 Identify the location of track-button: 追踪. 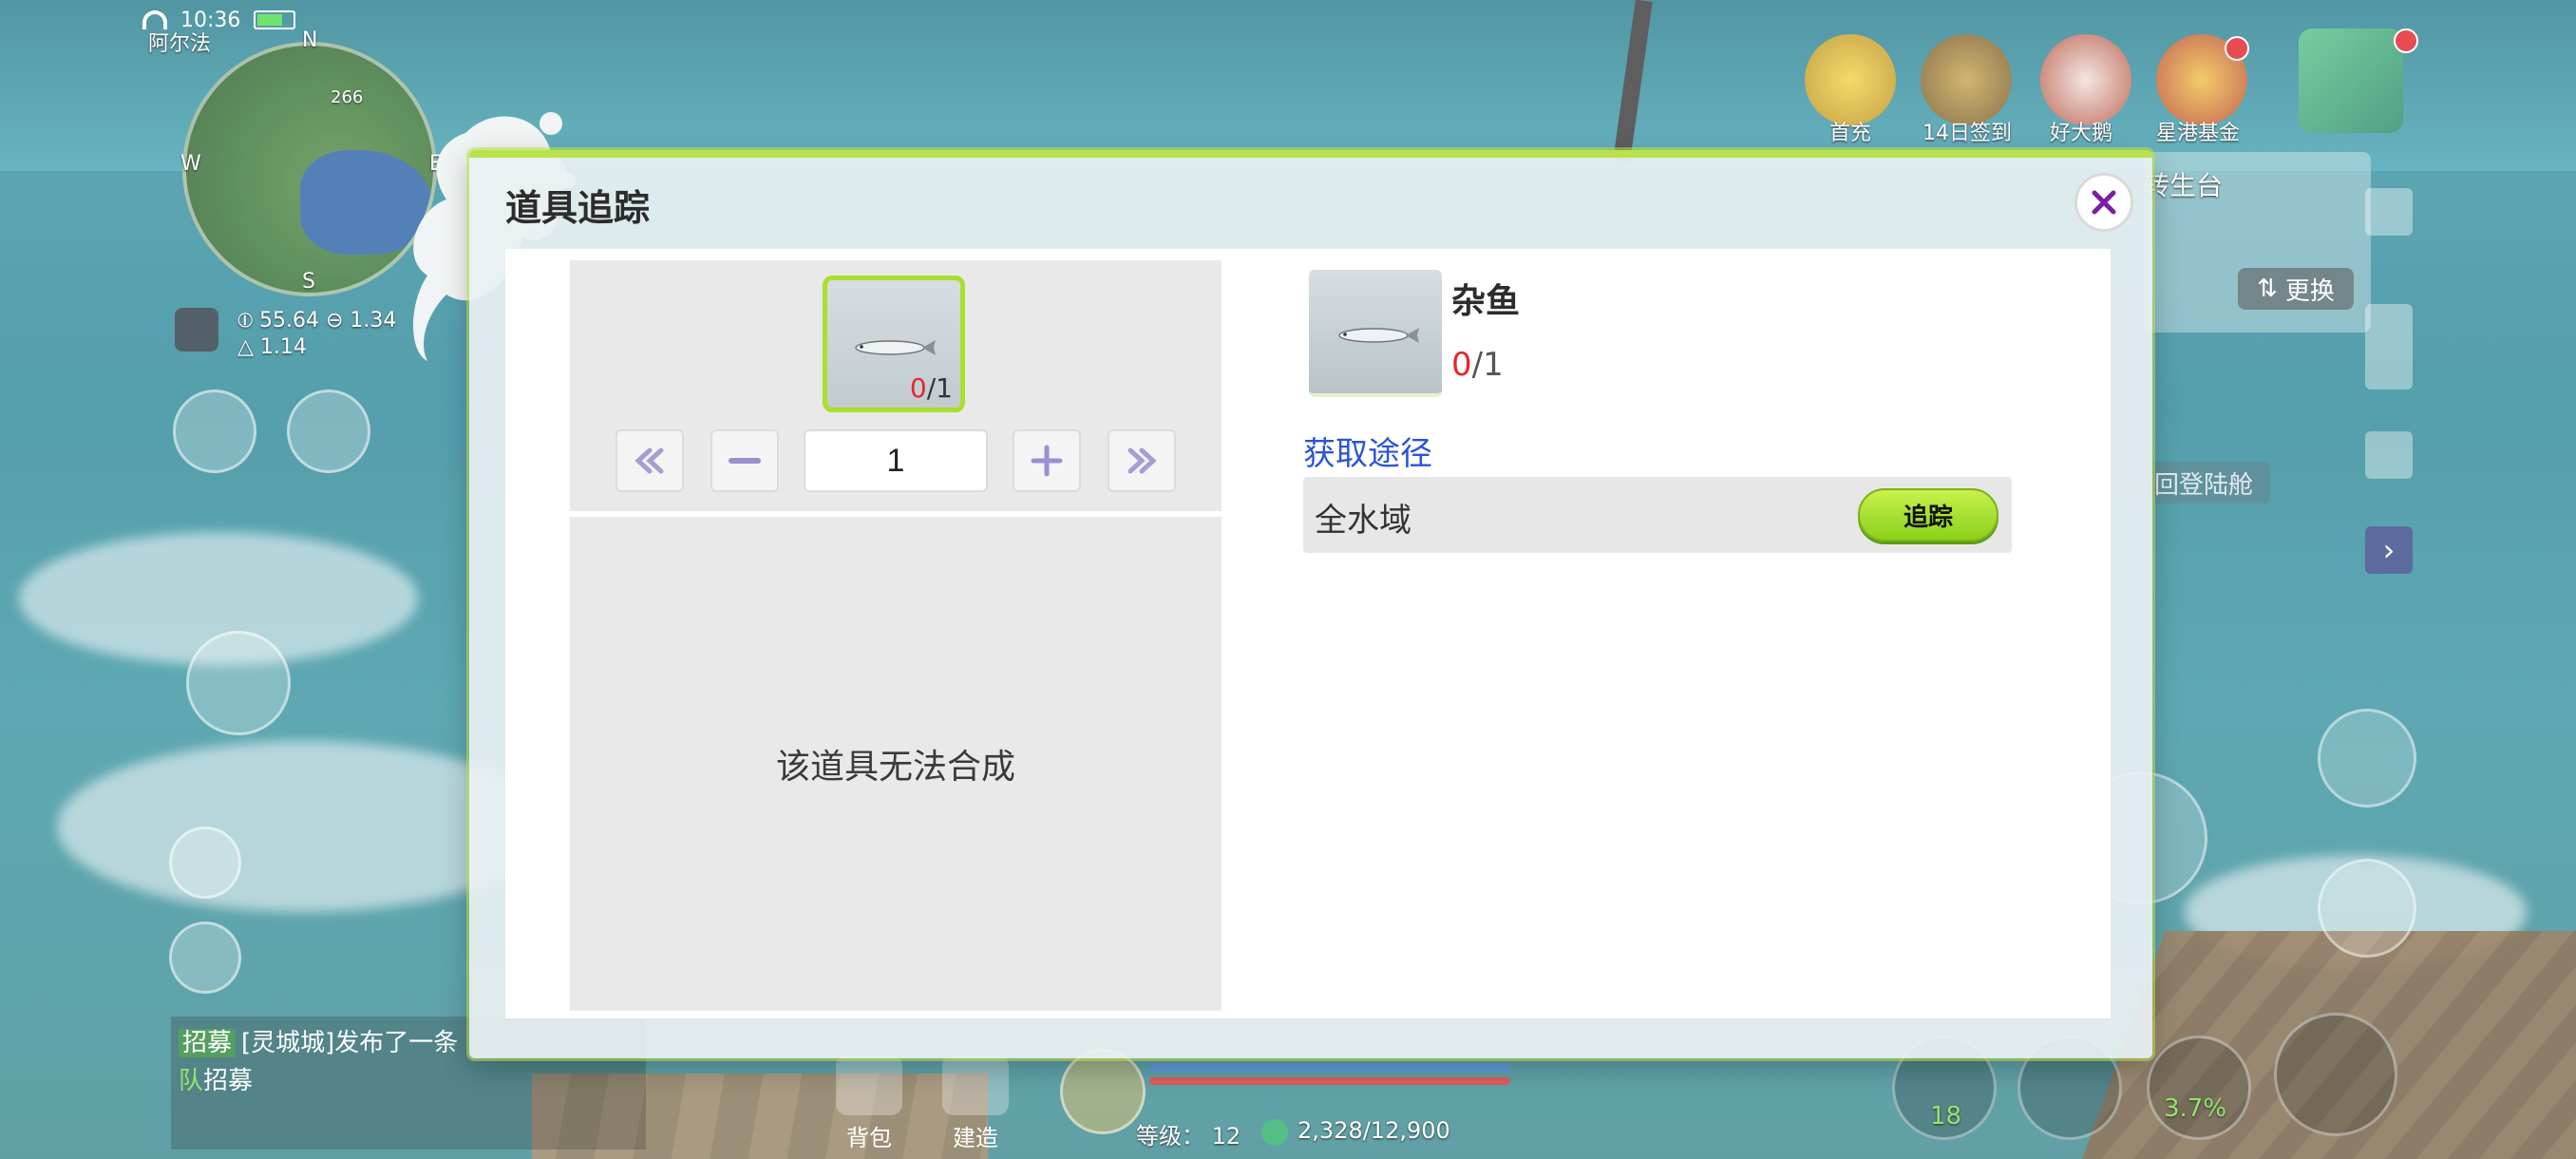
(1928, 515).